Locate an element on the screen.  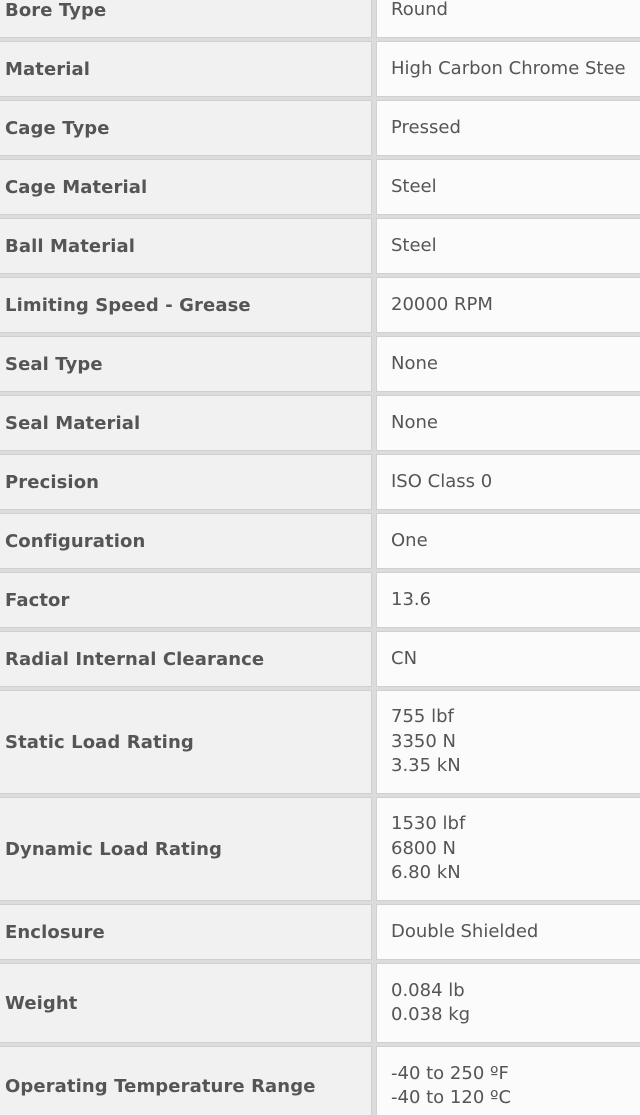
spec-value-line: High Carbon Chrome Stee is located at coordinates (508, 68).